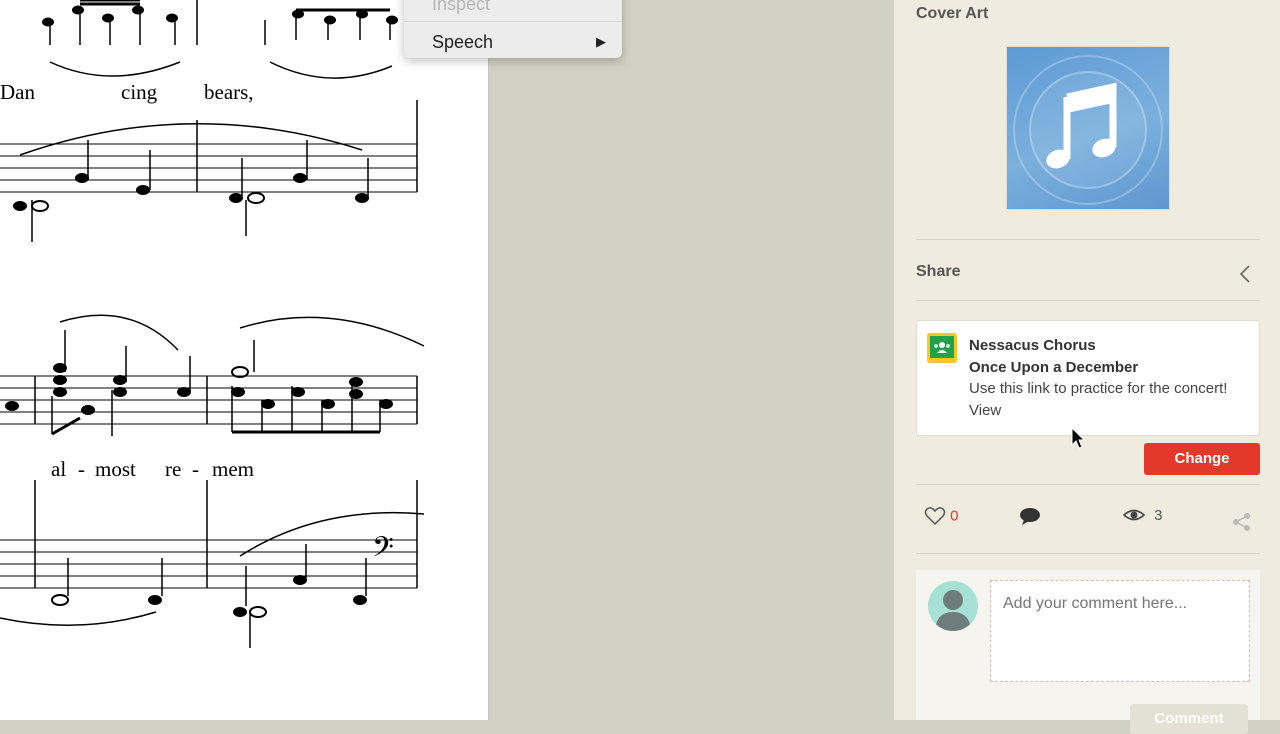 The image size is (1280, 734). Describe the element at coordinates (17, 92) in the screenshot. I see `lyric-syllable: Dan` at that location.